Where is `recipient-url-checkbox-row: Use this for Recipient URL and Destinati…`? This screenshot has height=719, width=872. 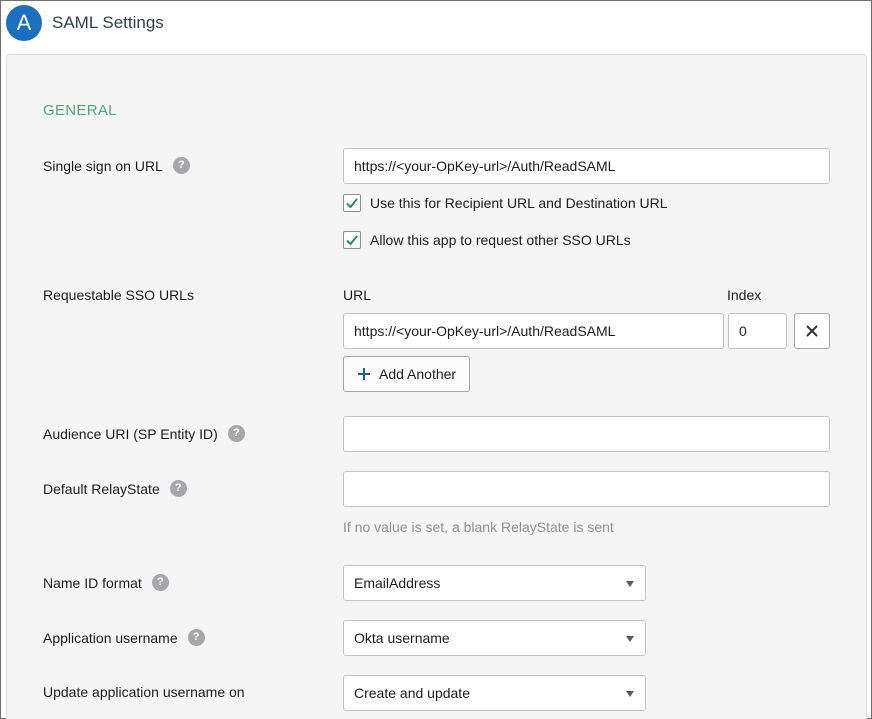
recipient-url-checkbox-row: Use this for Recipient URL and Destinati… is located at coordinates (505, 203).